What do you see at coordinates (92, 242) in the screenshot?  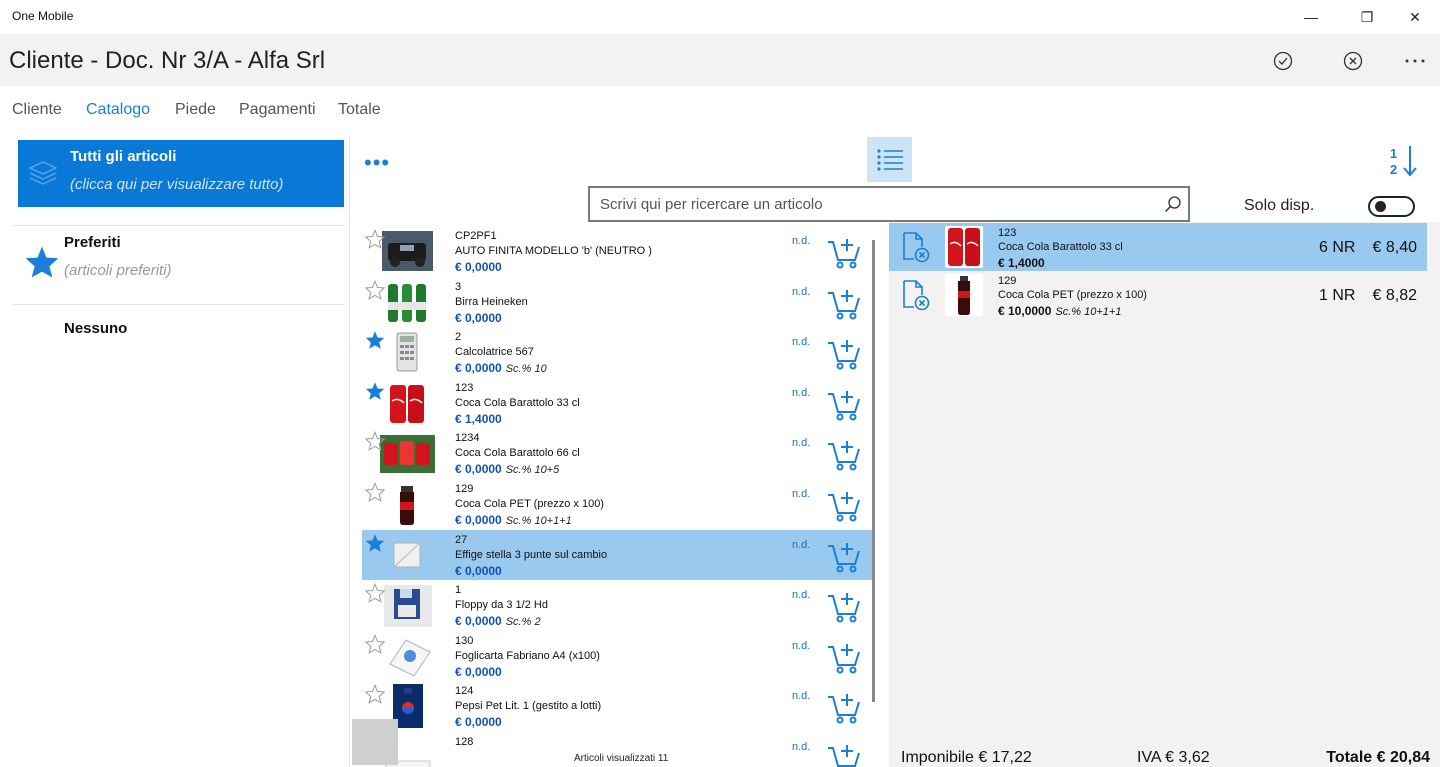 I see `category-name: Preferiti` at bounding box center [92, 242].